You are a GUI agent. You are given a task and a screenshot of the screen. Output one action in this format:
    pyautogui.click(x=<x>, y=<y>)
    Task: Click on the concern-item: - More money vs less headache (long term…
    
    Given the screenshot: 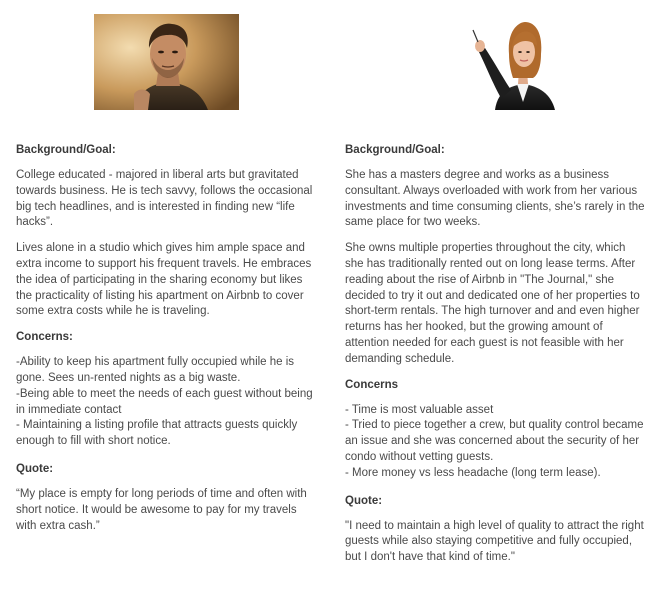 What is the action you would take?
    pyautogui.click(x=473, y=472)
    